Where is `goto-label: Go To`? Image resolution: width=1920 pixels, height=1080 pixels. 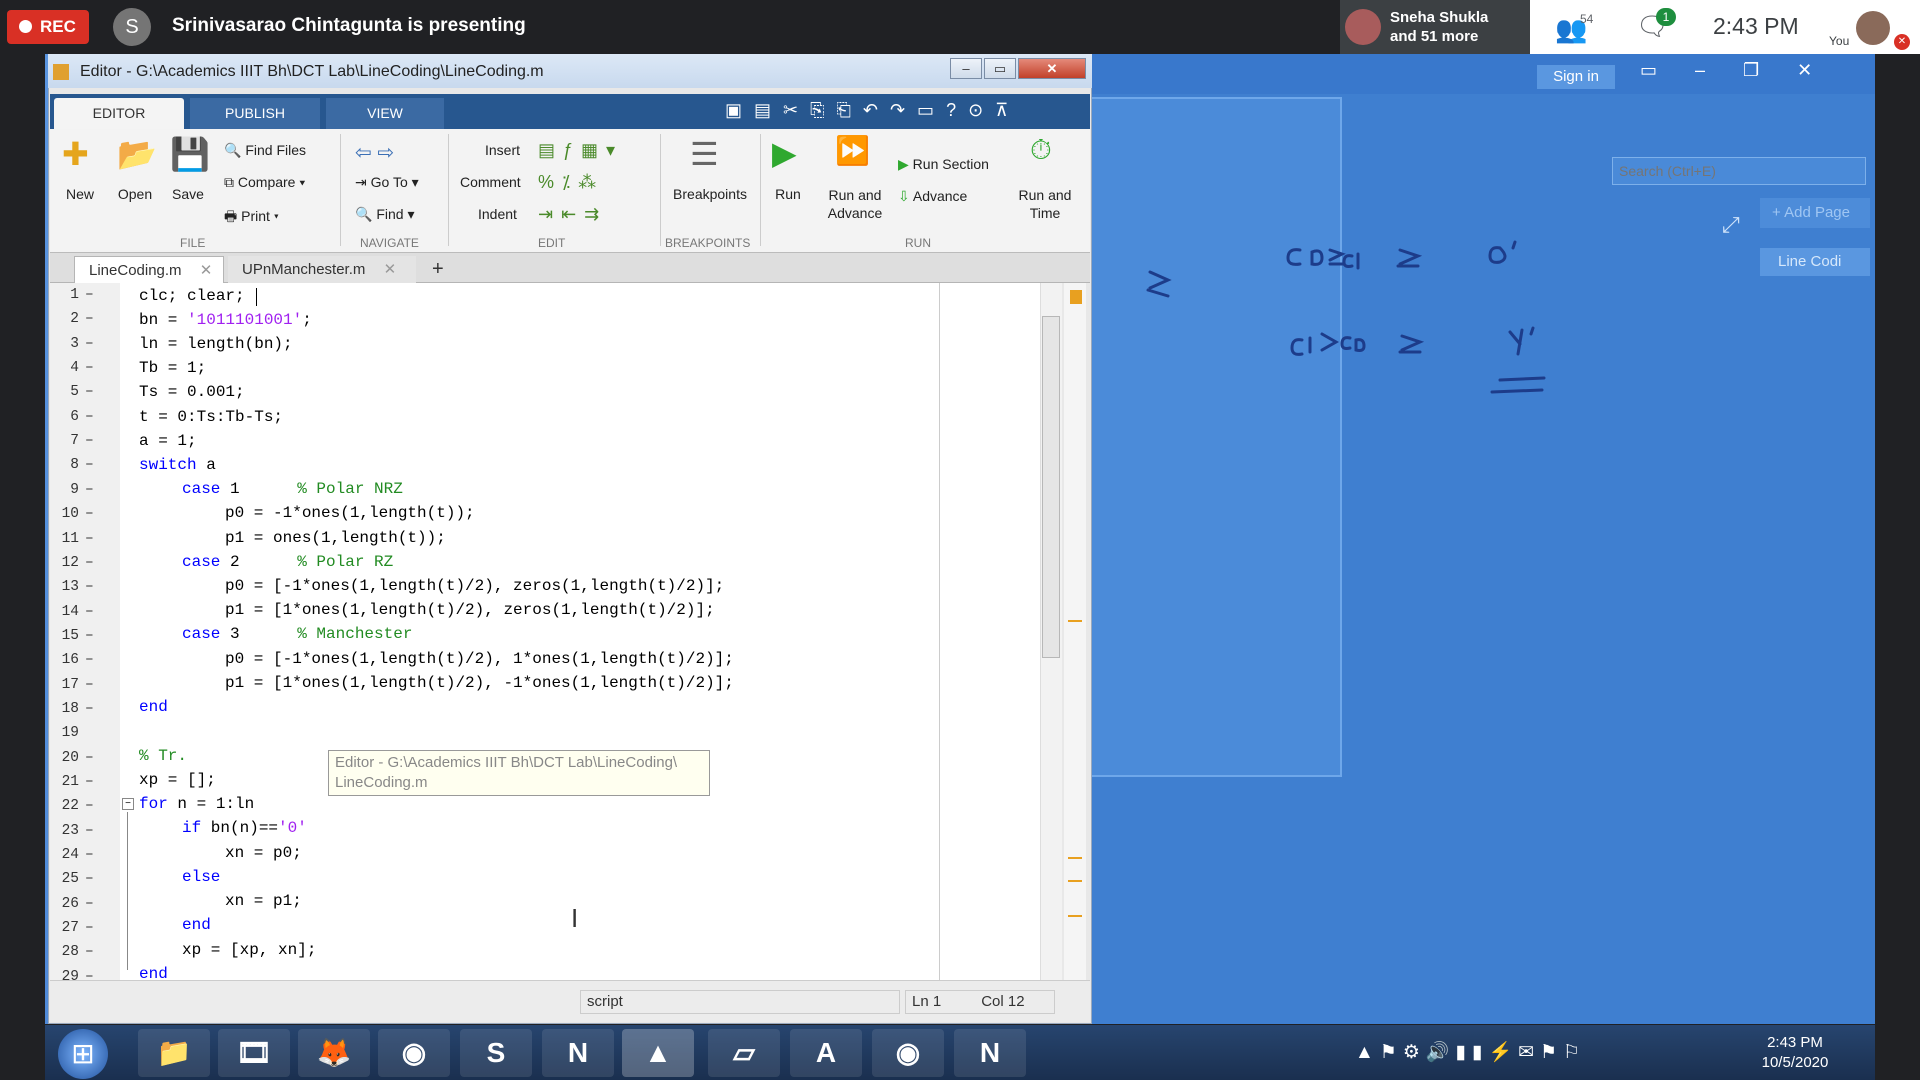 goto-label: Go To is located at coordinates (389, 182).